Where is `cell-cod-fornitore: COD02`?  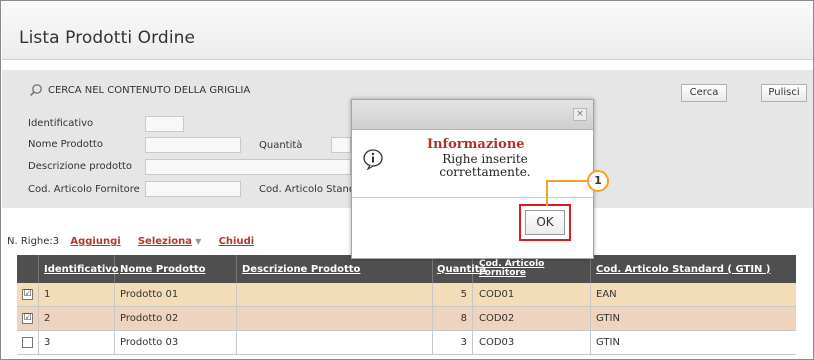
cell-cod-fornitore: COD02 is located at coordinates (532, 319).